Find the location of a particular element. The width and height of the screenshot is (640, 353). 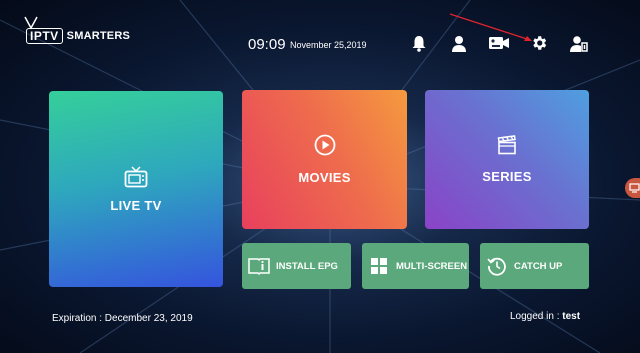

side-floating-button is located at coordinates (632, 188).